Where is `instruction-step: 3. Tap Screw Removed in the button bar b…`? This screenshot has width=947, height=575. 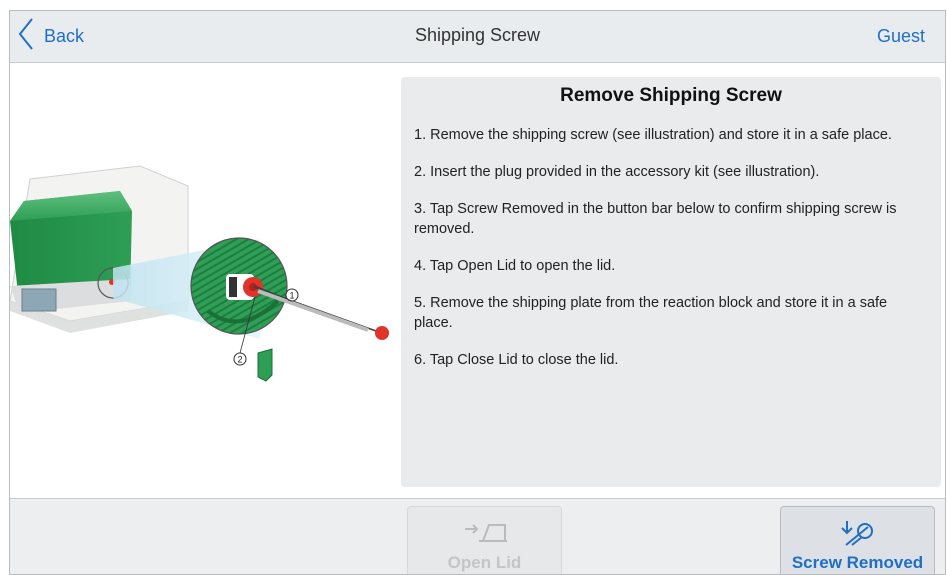
instruction-step: 3. Tap Screw Removed in the button bar b… is located at coordinates (655, 219).